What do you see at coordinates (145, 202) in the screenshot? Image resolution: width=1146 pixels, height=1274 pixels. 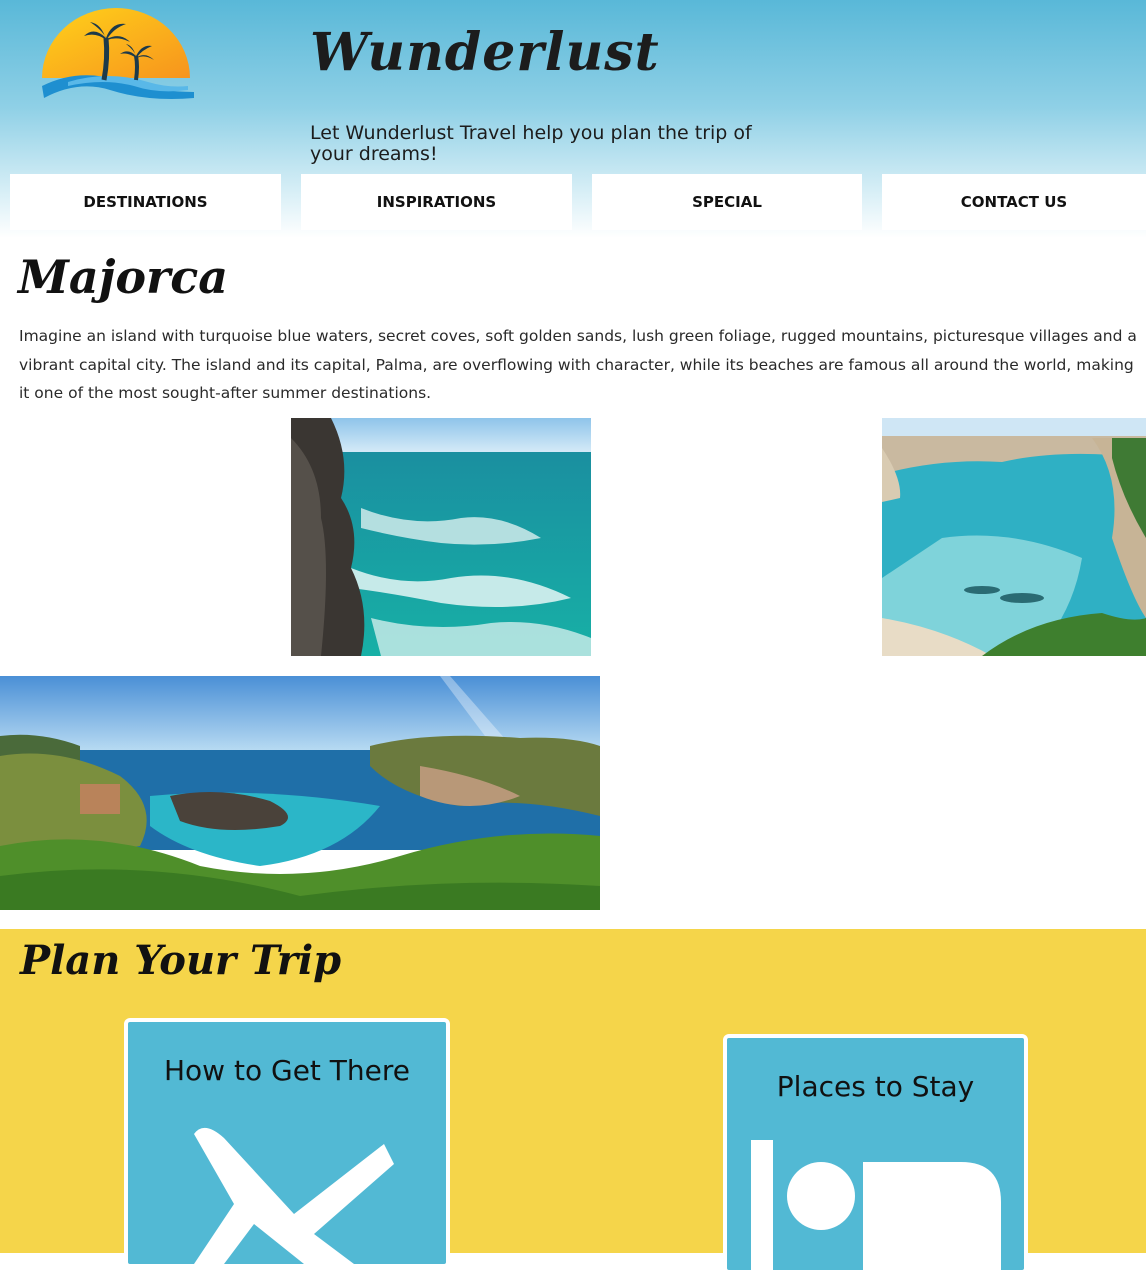 I see `nav-destinations: DESTINATIONS` at bounding box center [145, 202].